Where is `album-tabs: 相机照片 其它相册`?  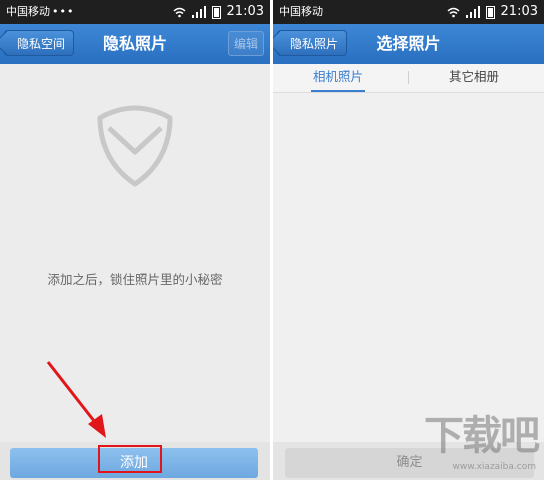 album-tabs: 相机照片 其它相册 is located at coordinates (408, 78).